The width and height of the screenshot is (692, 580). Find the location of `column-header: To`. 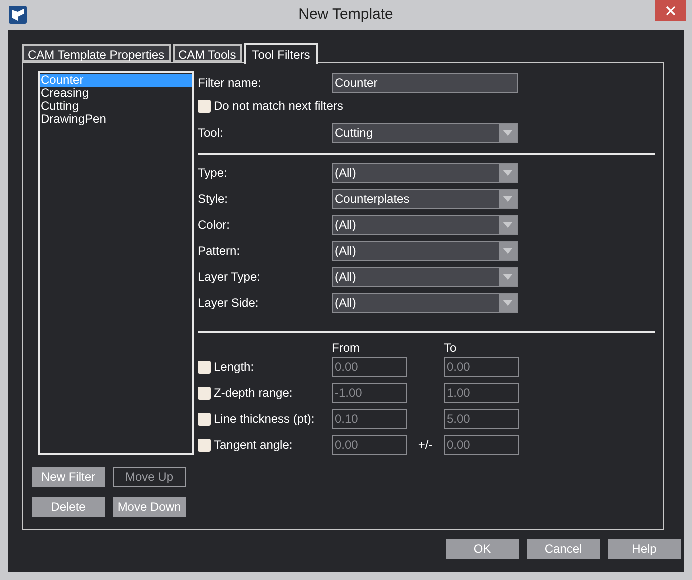

column-header: To is located at coordinates (450, 346).